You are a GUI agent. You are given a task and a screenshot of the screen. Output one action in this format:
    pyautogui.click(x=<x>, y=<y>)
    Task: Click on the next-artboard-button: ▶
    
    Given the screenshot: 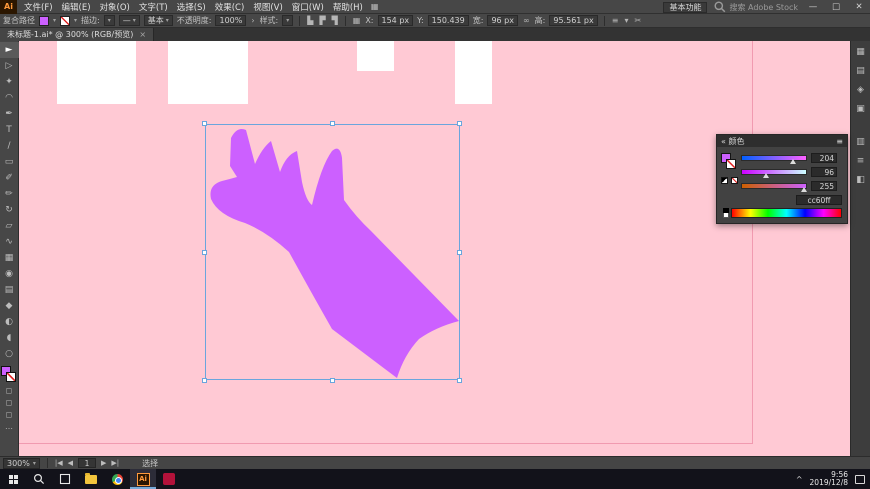 What is the action you would take?
    pyautogui.click(x=103, y=463)
    